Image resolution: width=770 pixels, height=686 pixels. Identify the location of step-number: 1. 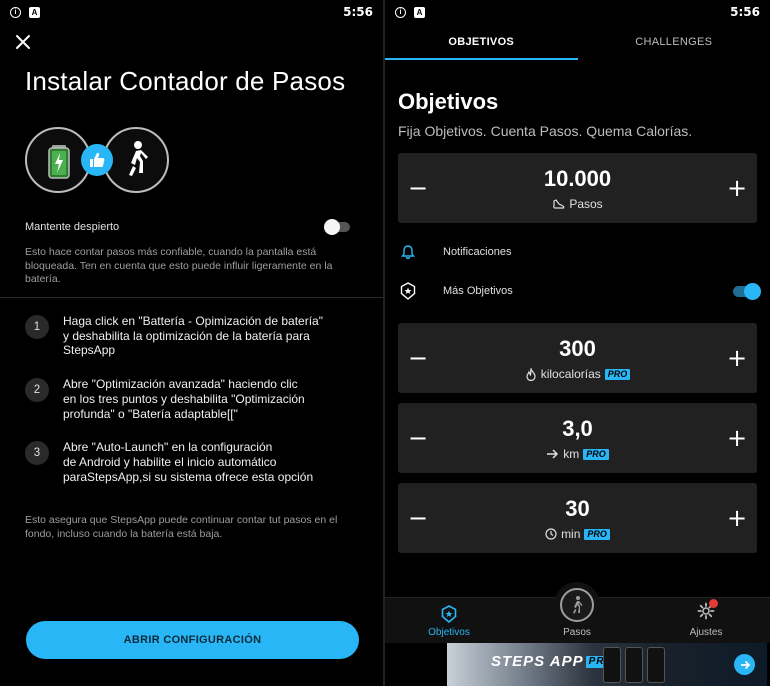
(37, 327).